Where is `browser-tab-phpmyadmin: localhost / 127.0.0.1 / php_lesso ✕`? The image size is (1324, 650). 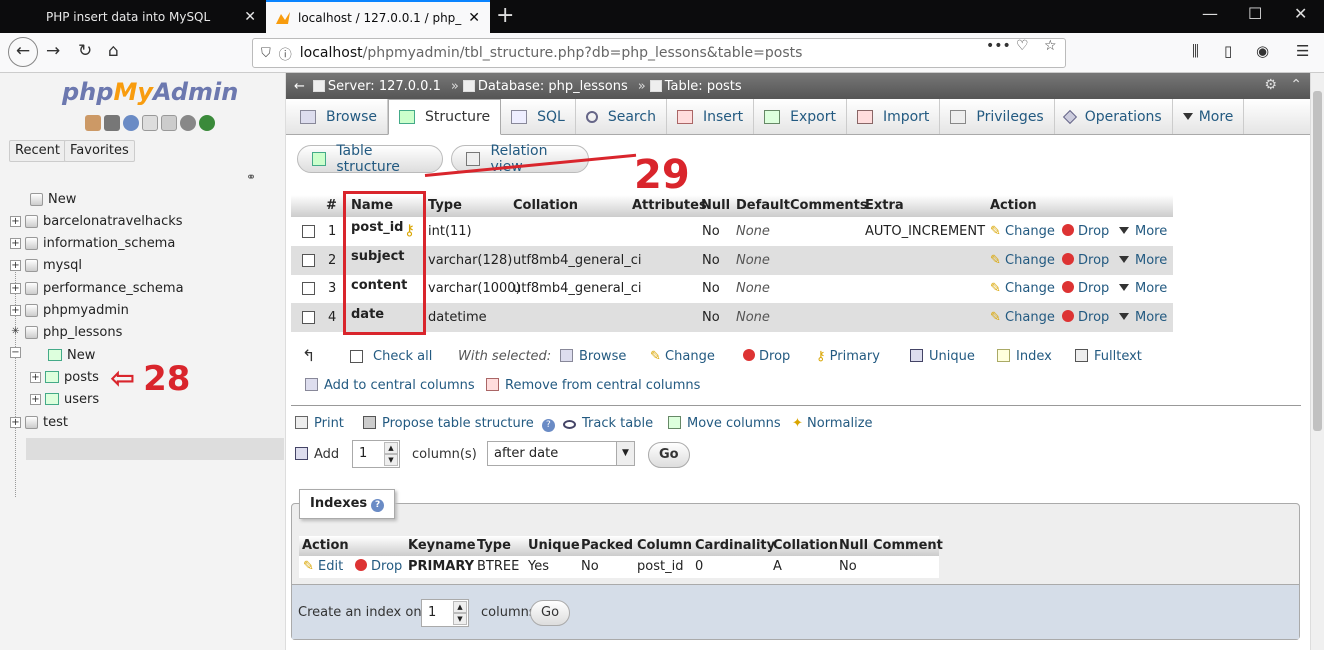 browser-tab-phpmyadmin: localhost / 127.0.0.1 / php_lesso ✕ is located at coordinates (378, 16).